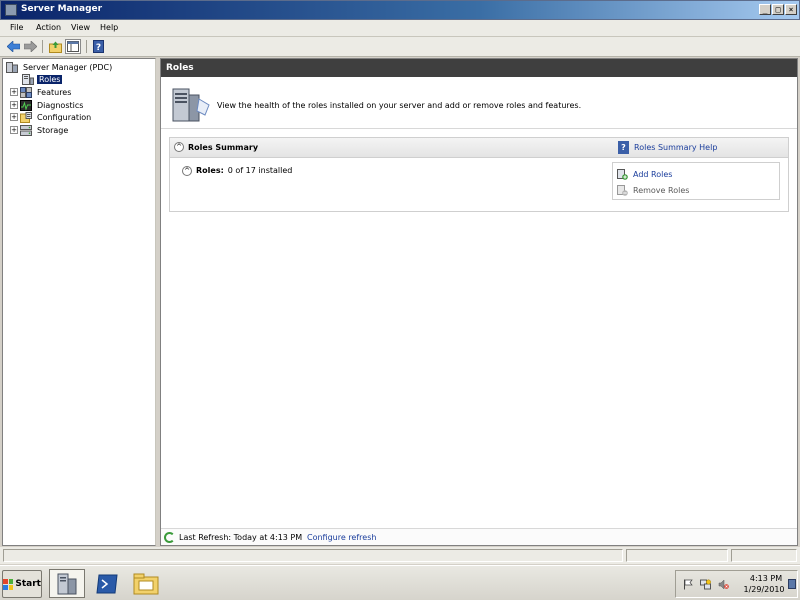  What do you see at coordinates (16, 27) in the screenshot?
I see `menu-file: File` at bounding box center [16, 27].